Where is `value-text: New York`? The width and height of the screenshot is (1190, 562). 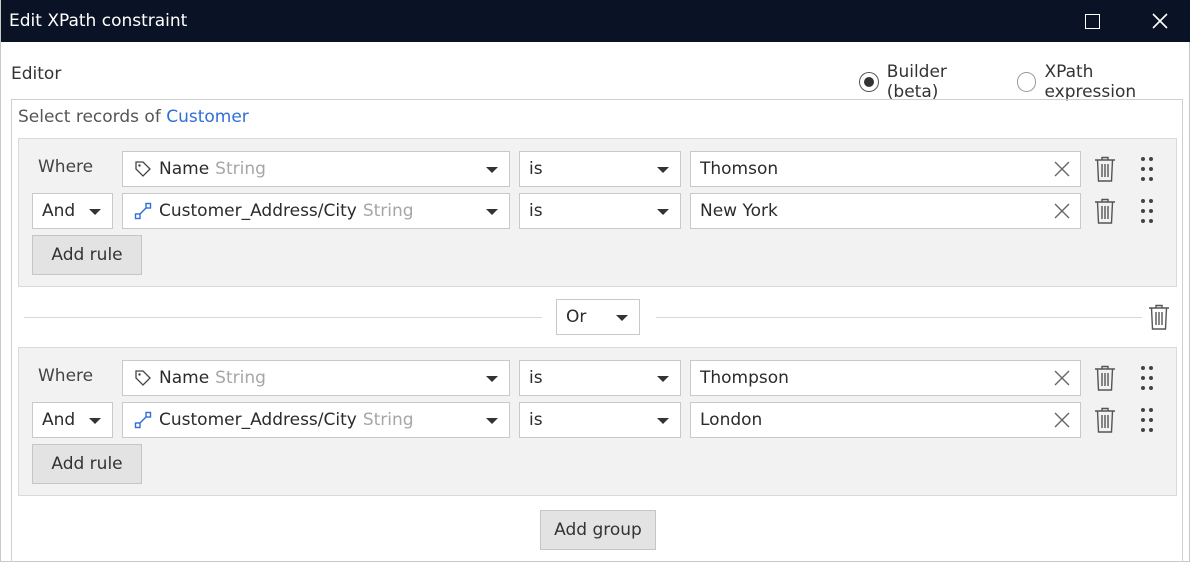 value-text: New York is located at coordinates (739, 211).